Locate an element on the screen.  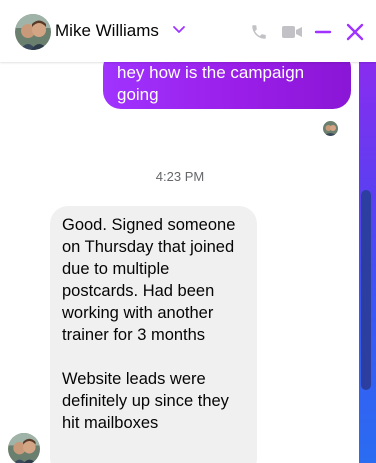
chevron-down-icon is located at coordinates (179, 30).